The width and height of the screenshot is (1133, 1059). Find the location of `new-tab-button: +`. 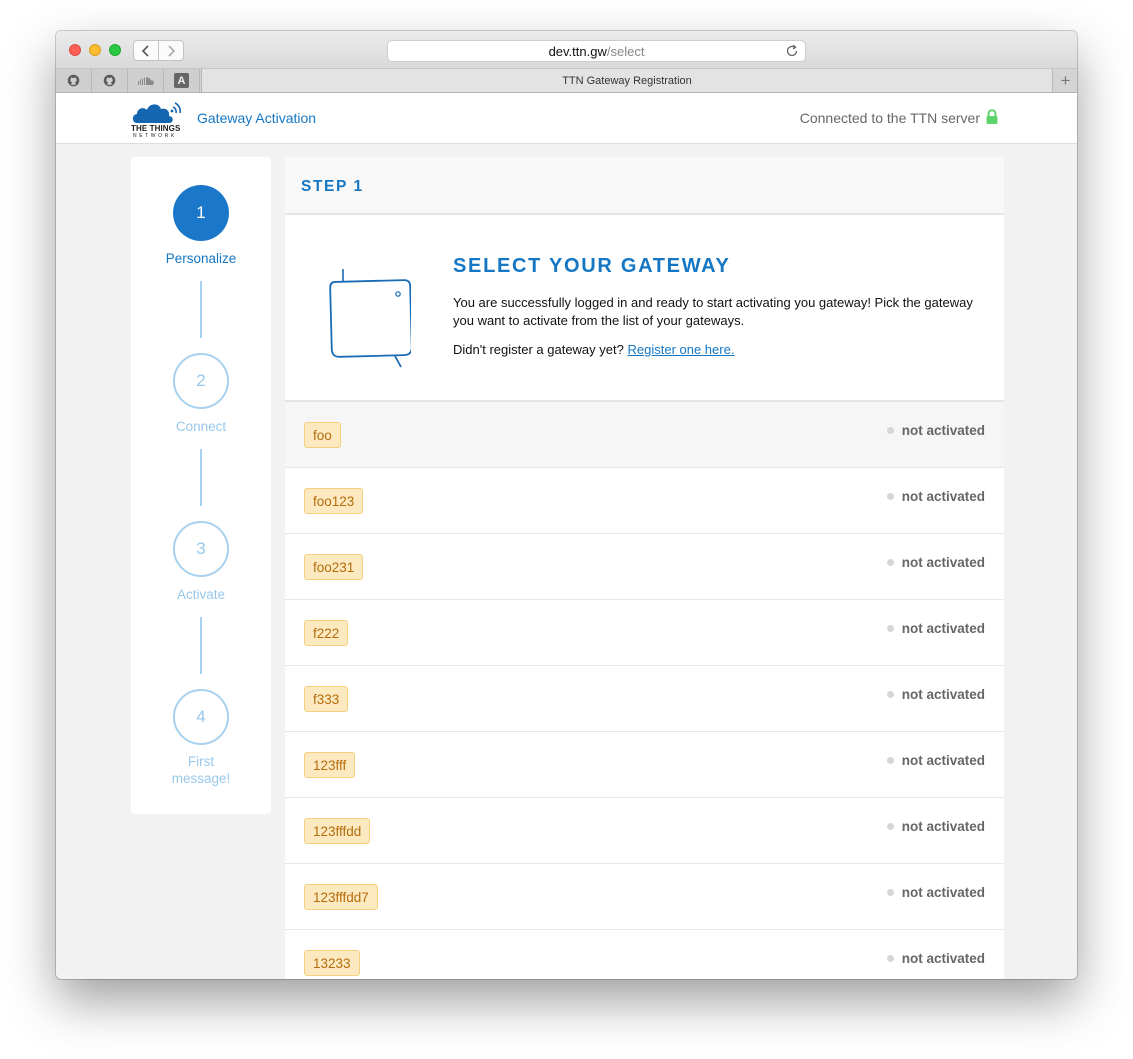

new-tab-button: + is located at coordinates (1065, 80).